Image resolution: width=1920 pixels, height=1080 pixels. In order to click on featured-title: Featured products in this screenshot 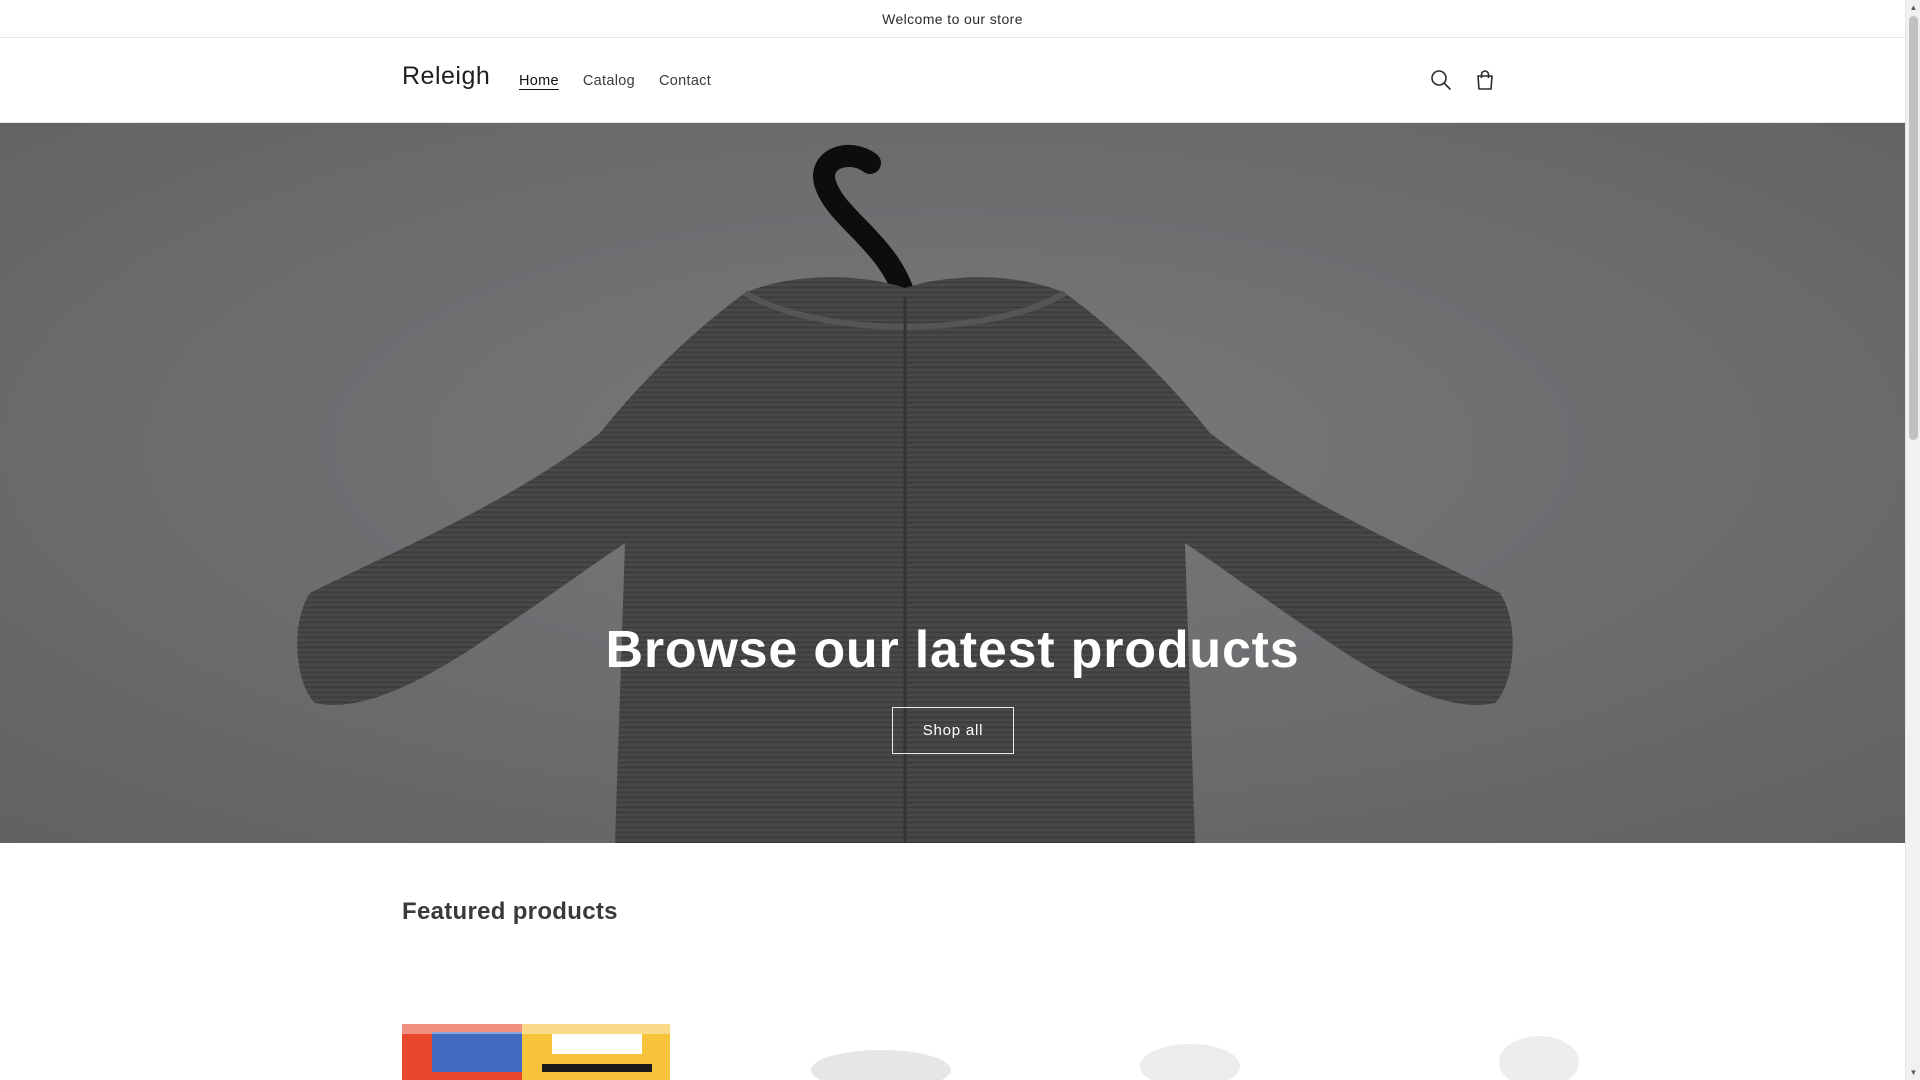, I will do `click(510, 911)`.